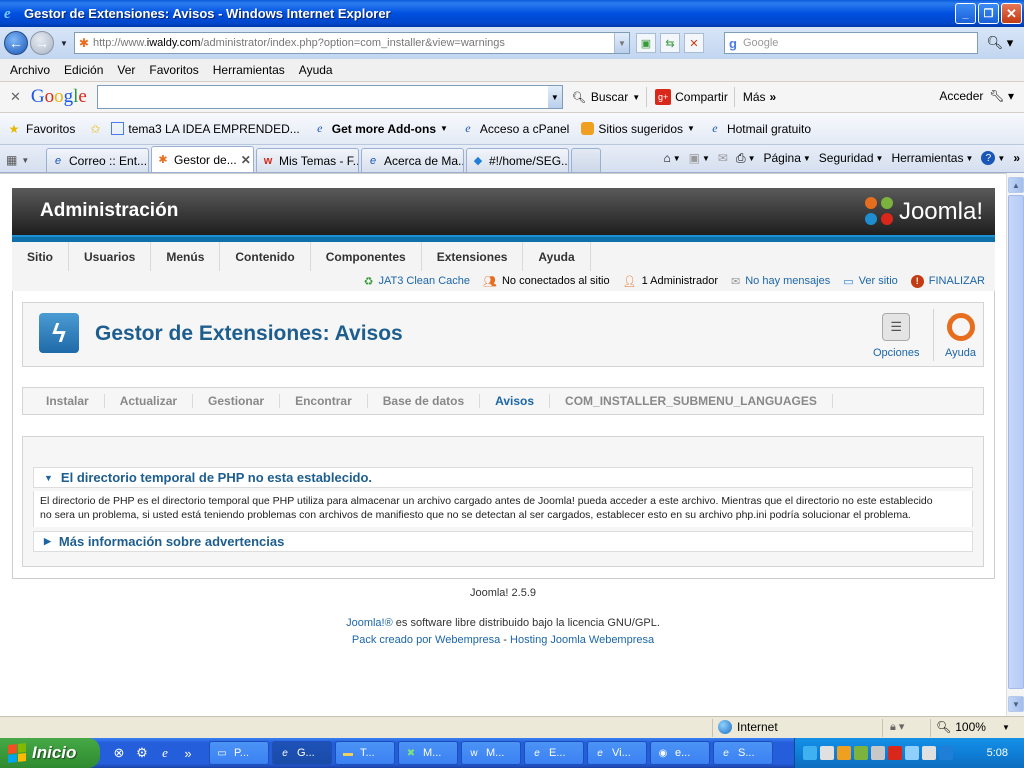  Describe the element at coordinates (669, 43) in the screenshot. I see `refresh-icon: ⇆` at that location.